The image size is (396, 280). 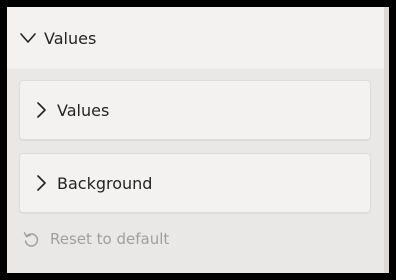 What do you see at coordinates (83, 110) in the screenshot?
I see `card-label: Values` at bounding box center [83, 110].